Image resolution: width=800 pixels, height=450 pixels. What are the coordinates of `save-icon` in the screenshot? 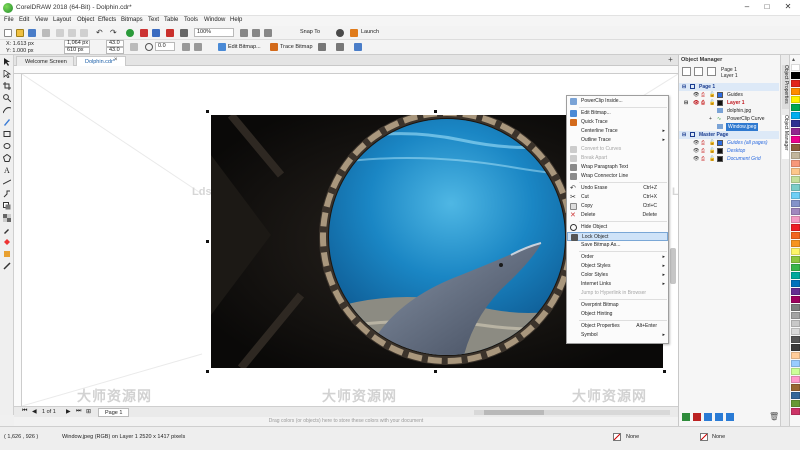 It's located at (32, 33).